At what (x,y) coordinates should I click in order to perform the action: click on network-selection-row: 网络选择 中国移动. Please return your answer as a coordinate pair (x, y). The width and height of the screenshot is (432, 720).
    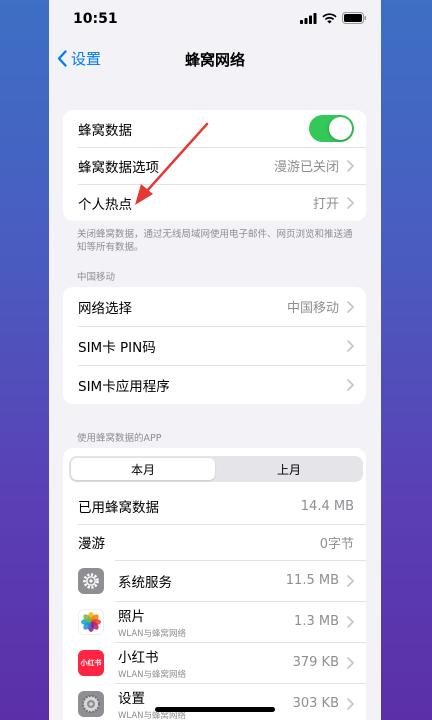
    Looking at the image, I should click on (214, 306).